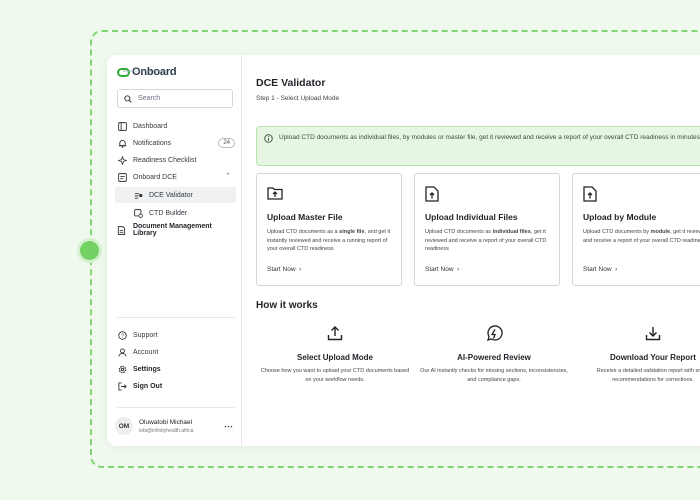  I want to click on nav-readiness-label: Readiness Checklist, so click(165, 160).